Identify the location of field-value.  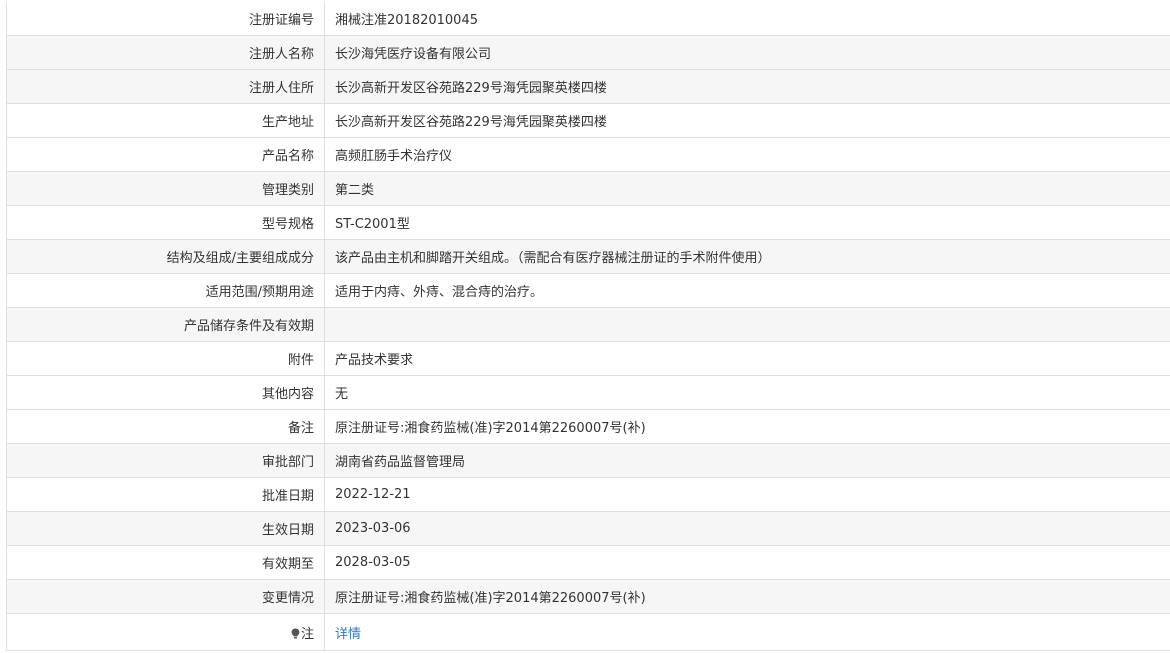
(747, 324).